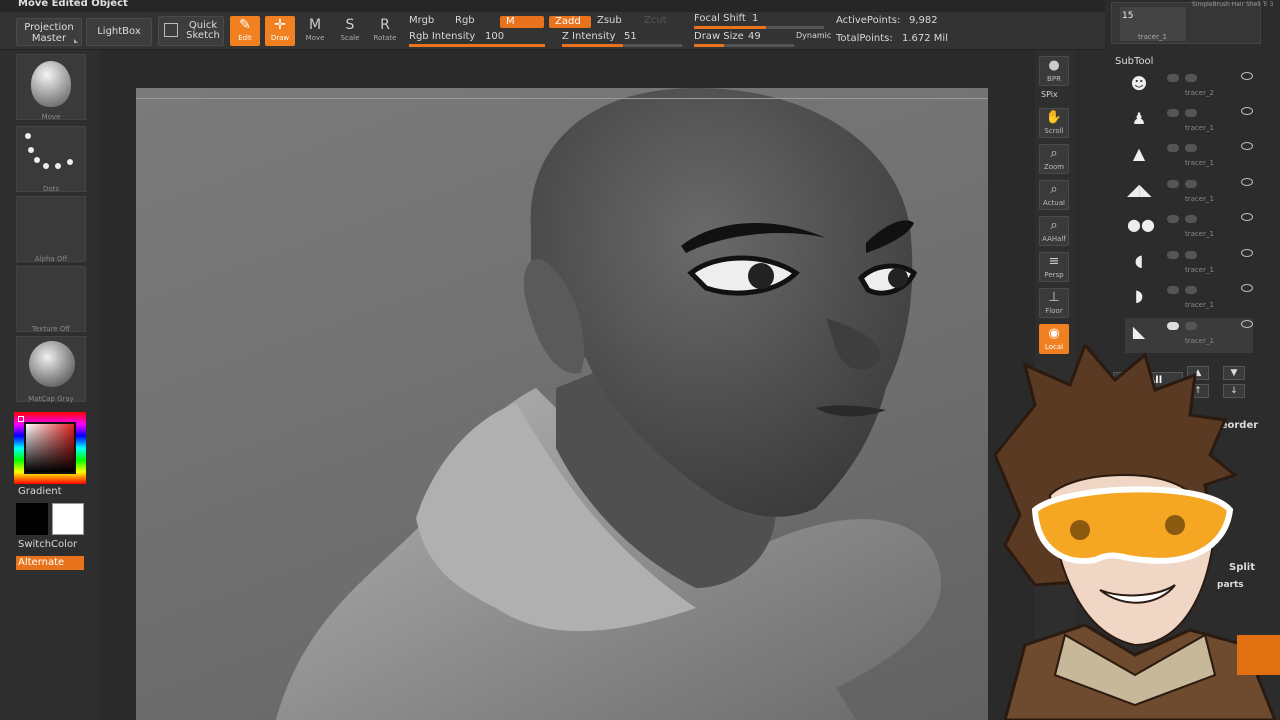  What do you see at coordinates (51, 259) in the screenshot?
I see `alpha-label: Alpha Off` at bounding box center [51, 259].